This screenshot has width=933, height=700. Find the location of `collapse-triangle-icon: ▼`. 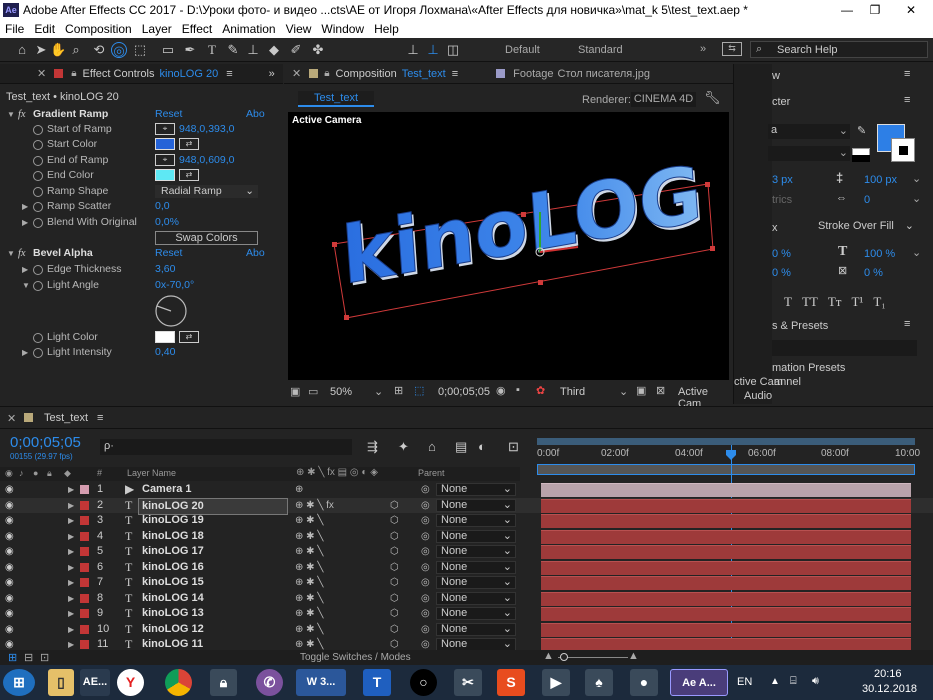

collapse-triangle-icon: ▼ is located at coordinates (26, 285).